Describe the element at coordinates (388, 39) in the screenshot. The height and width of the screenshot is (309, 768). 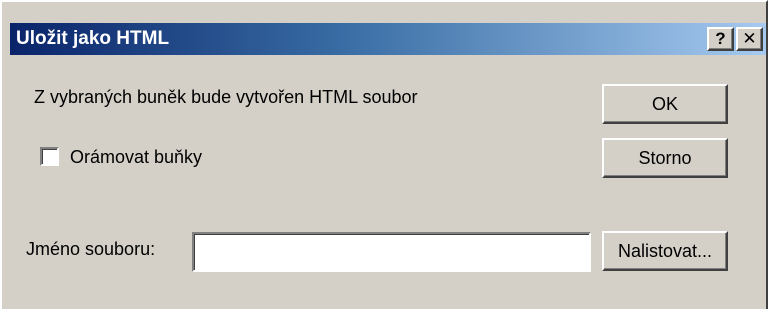
I see `title-bar: Uložit jako HTML ? ✕` at that location.